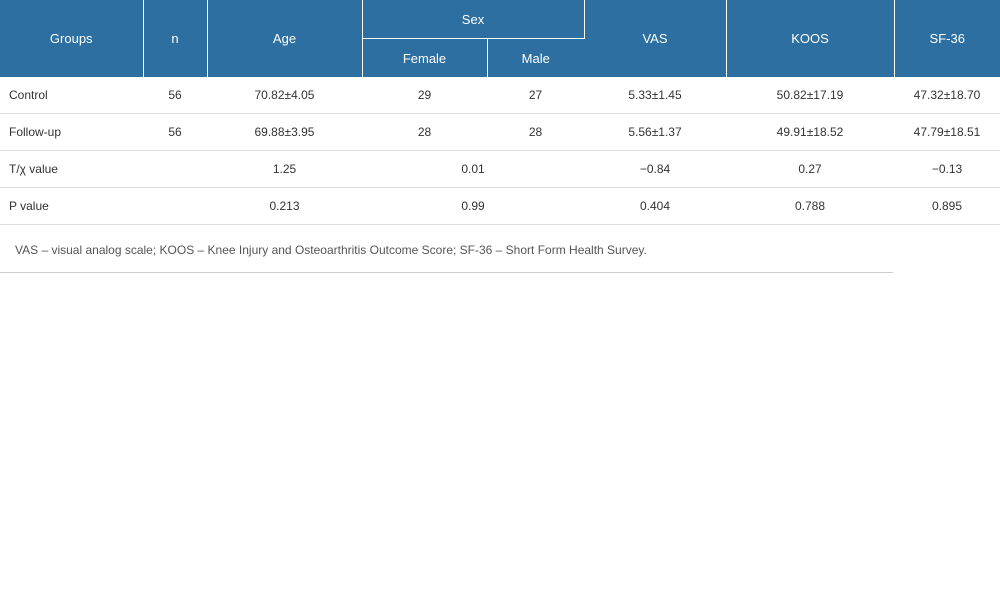  What do you see at coordinates (810, 206) in the screenshot?
I see `cell-koos: 0.788` at bounding box center [810, 206].